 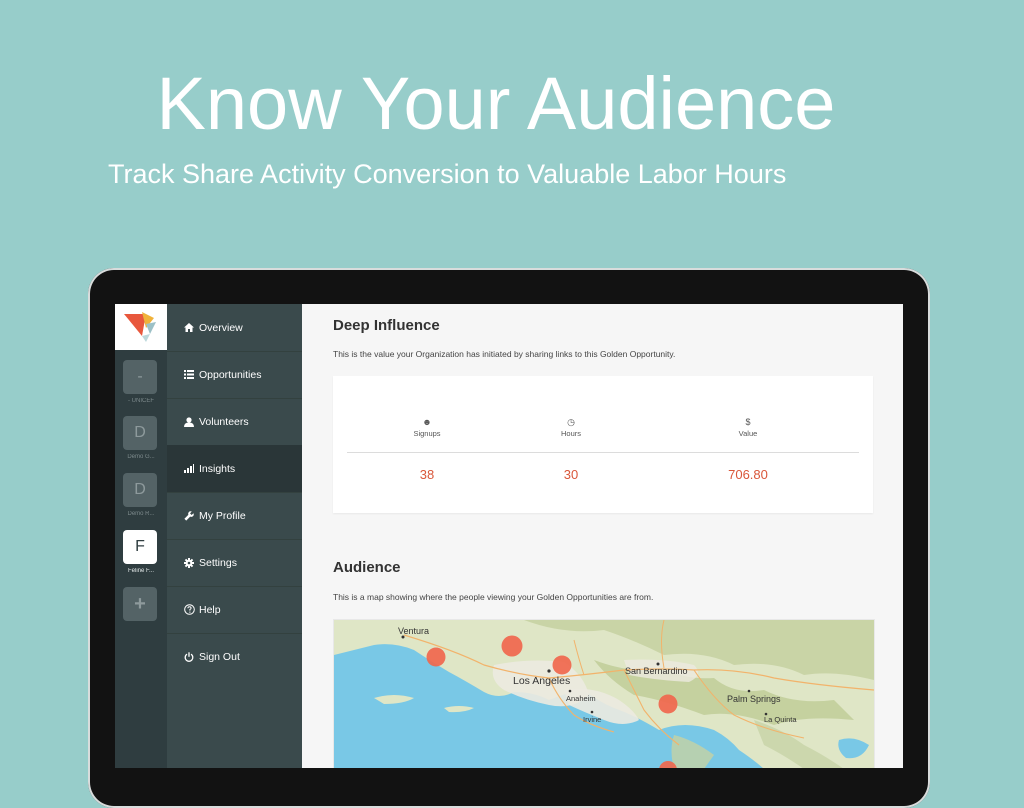 What do you see at coordinates (189, 421) in the screenshot?
I see `user-icon` at bounding box center [189, 421].